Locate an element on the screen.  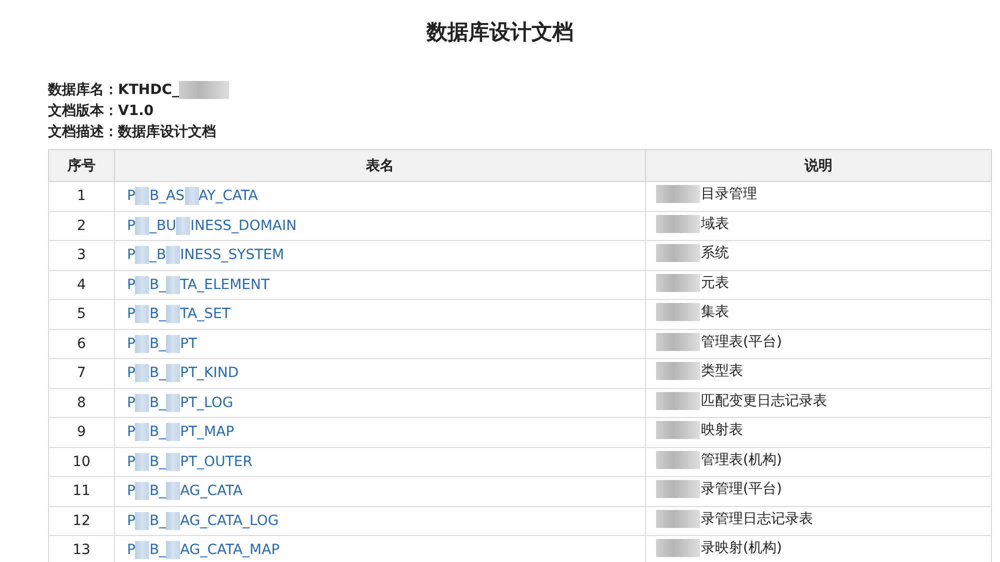
table-link: _BU is located at coordinates (162, 226).